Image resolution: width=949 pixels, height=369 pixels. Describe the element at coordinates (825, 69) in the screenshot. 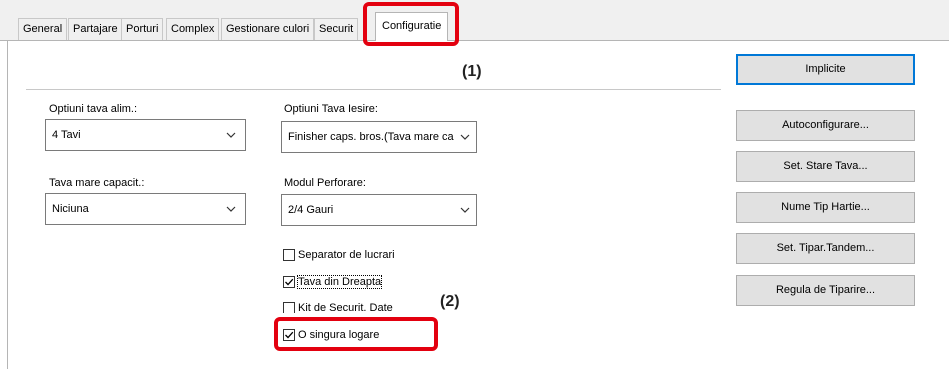

I see `implicite-button: Implicite` at that location.